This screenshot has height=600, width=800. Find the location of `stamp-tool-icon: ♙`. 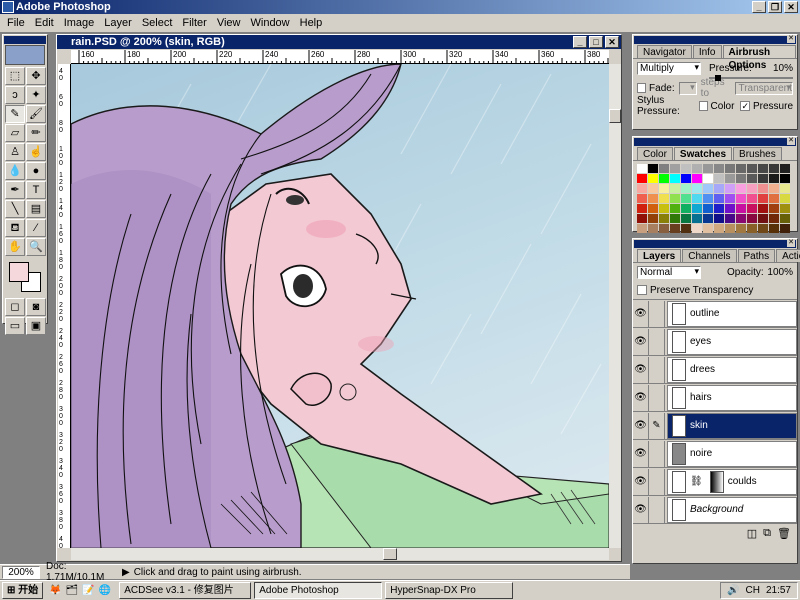

stamp-tool-icon: ♙ is located at coordinates (15, 152).